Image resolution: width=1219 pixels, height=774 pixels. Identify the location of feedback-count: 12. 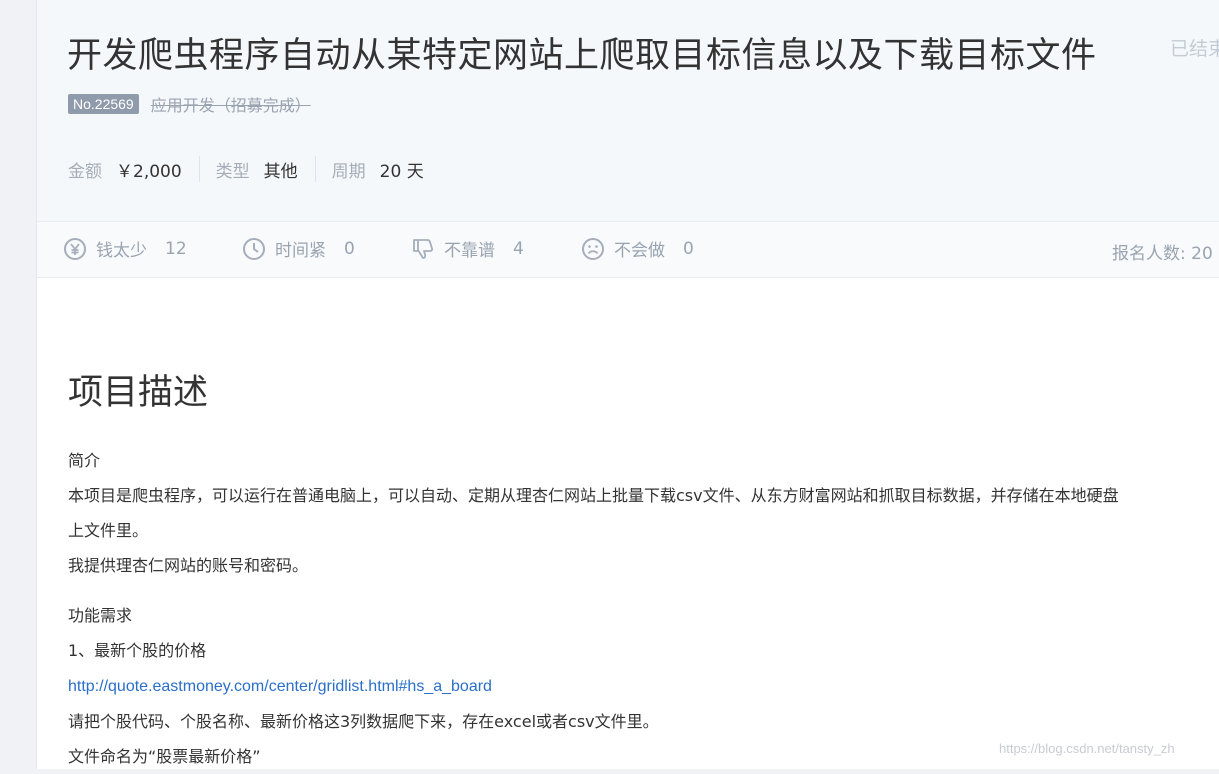
(176, 248).